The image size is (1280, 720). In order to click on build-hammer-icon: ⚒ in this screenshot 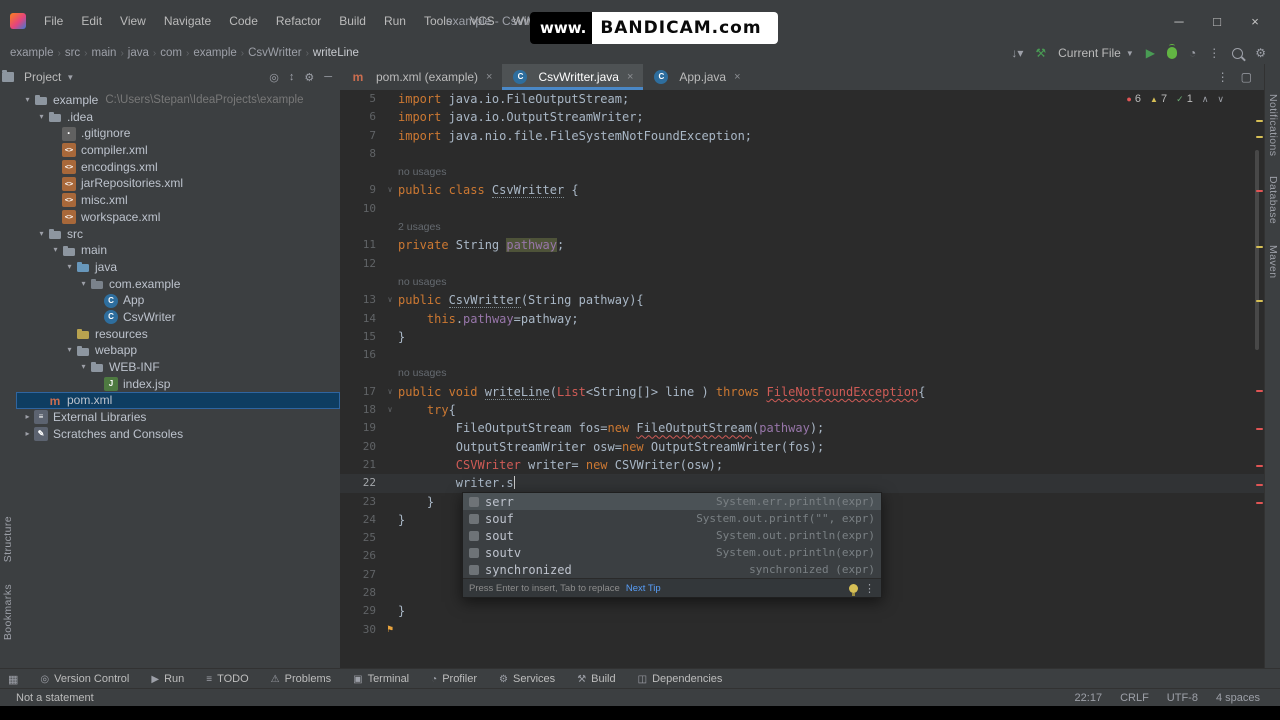, I will do `click(1040, 53)`.